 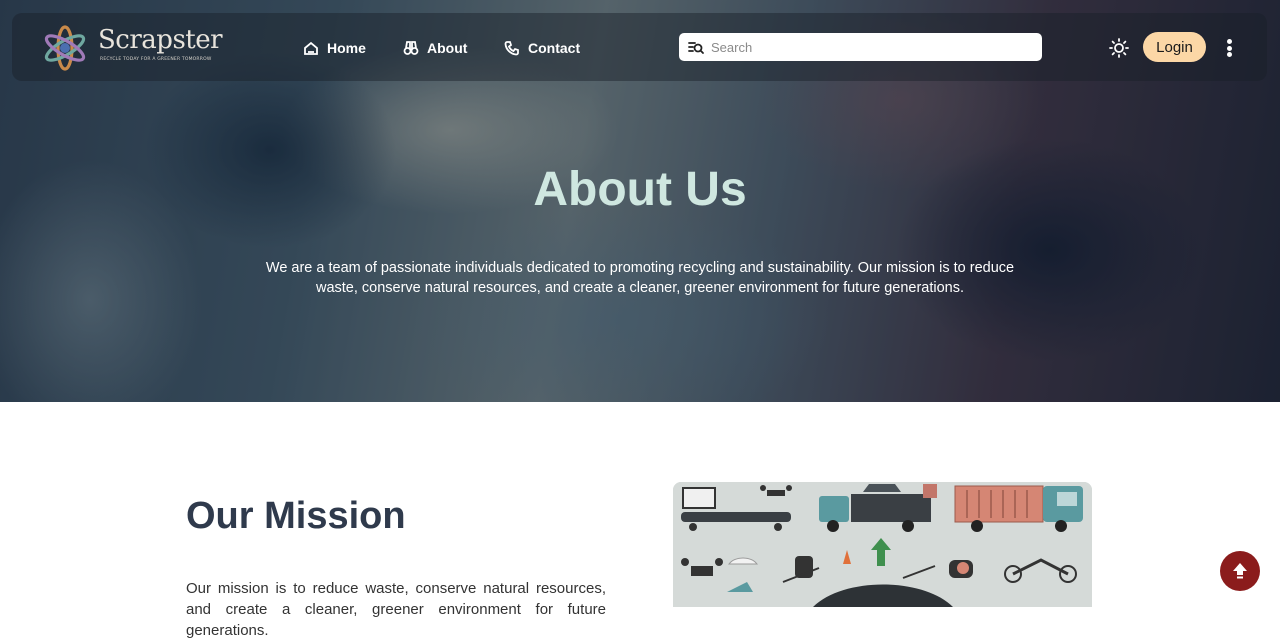 I want to click on mission-illustration, so click(x=882, y=544).